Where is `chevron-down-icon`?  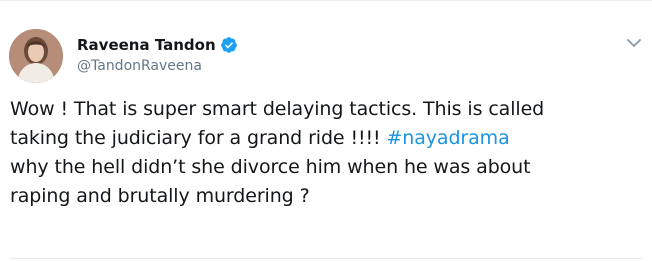
chevron-down-icon is located at coordinates (634, 43).